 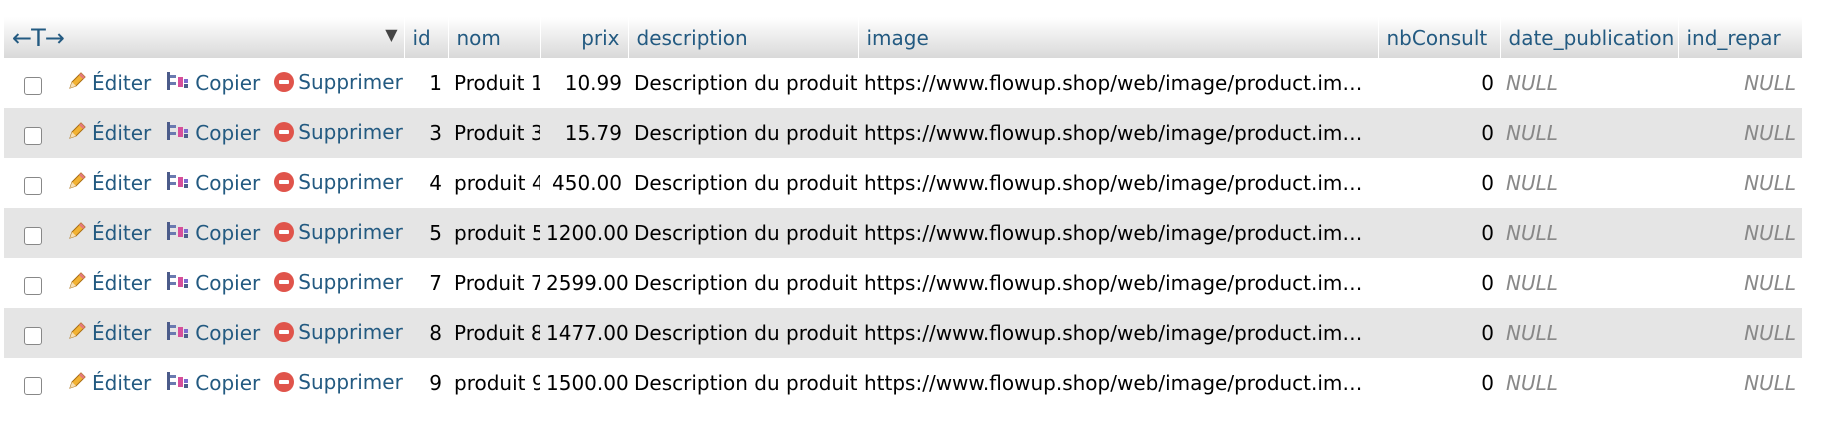 What do you see at coordinates (743, 183) in the screenshot?
I see `cell-description: Description du produit 4` at bounding box center [743, 183].